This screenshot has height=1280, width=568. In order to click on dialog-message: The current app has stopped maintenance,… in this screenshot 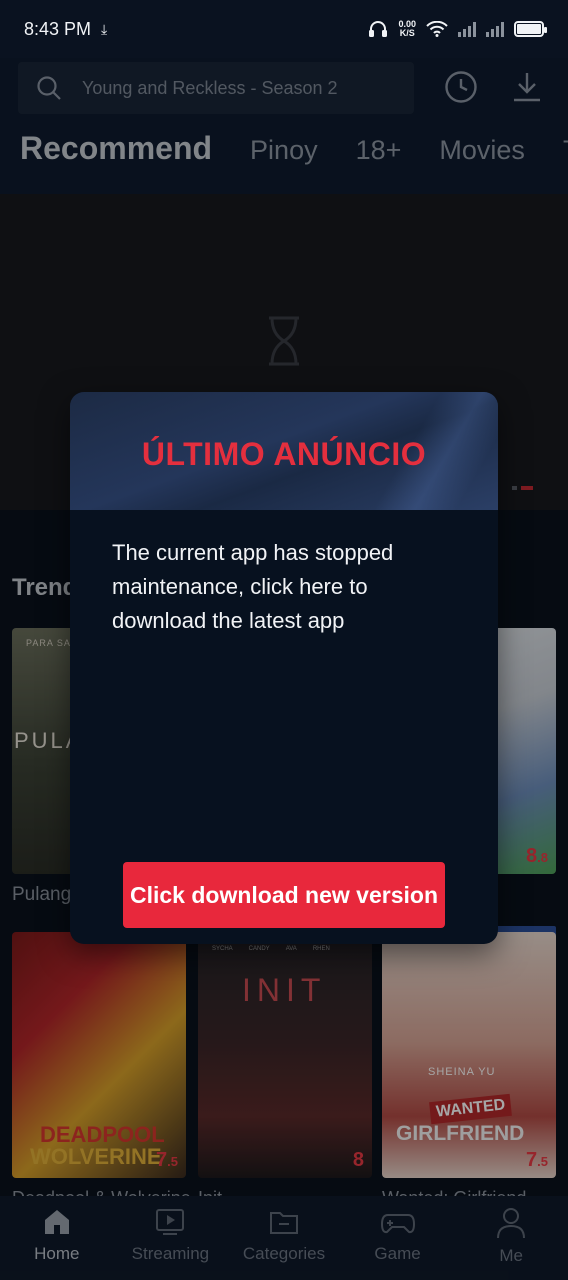, I will do `click(253, 586)`.